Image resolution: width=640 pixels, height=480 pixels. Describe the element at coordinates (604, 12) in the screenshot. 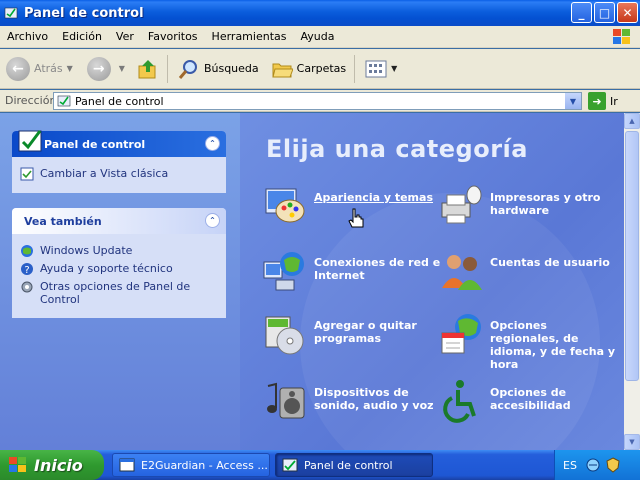

I see `maximize-button: □` at that location.